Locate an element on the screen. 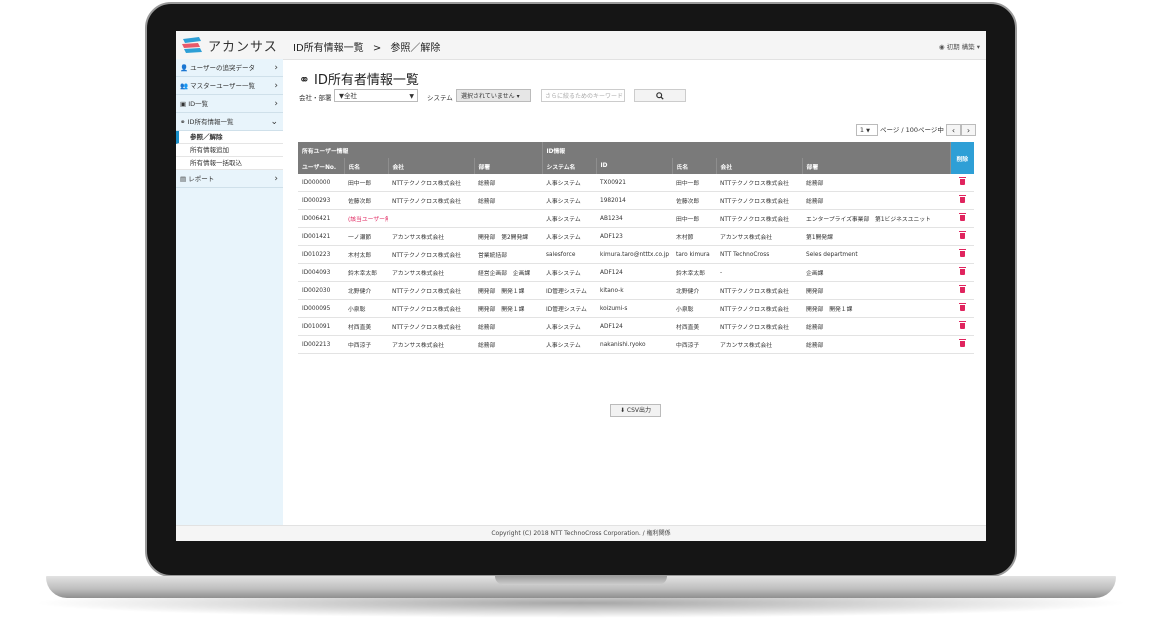 The width and height of the screenshot is (1162, 632). column-header-row: ユーザーNo. 氏名 会社 部署 システム名 ID 氏名 会社 部署 is located at coordinates (636, 166).